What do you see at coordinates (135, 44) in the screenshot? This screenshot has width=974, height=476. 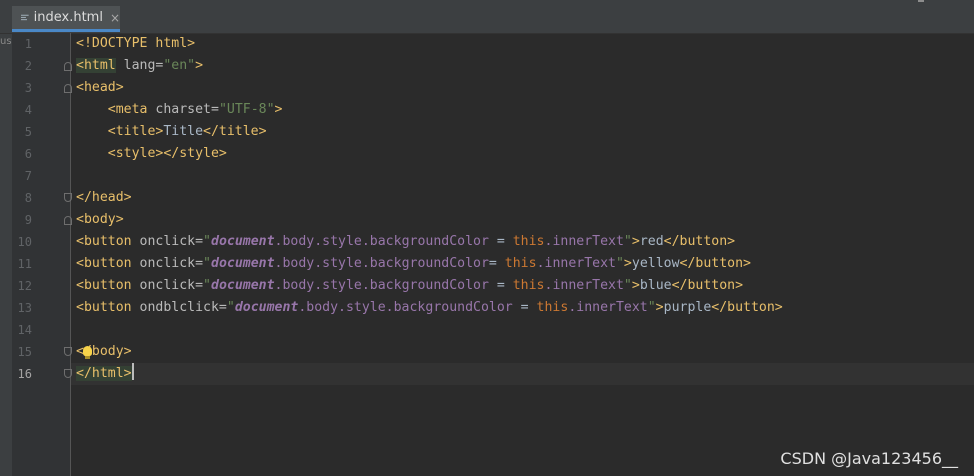 I see `code-line-1: <!DOCTYPE html>` at bounding box center [135, 44].